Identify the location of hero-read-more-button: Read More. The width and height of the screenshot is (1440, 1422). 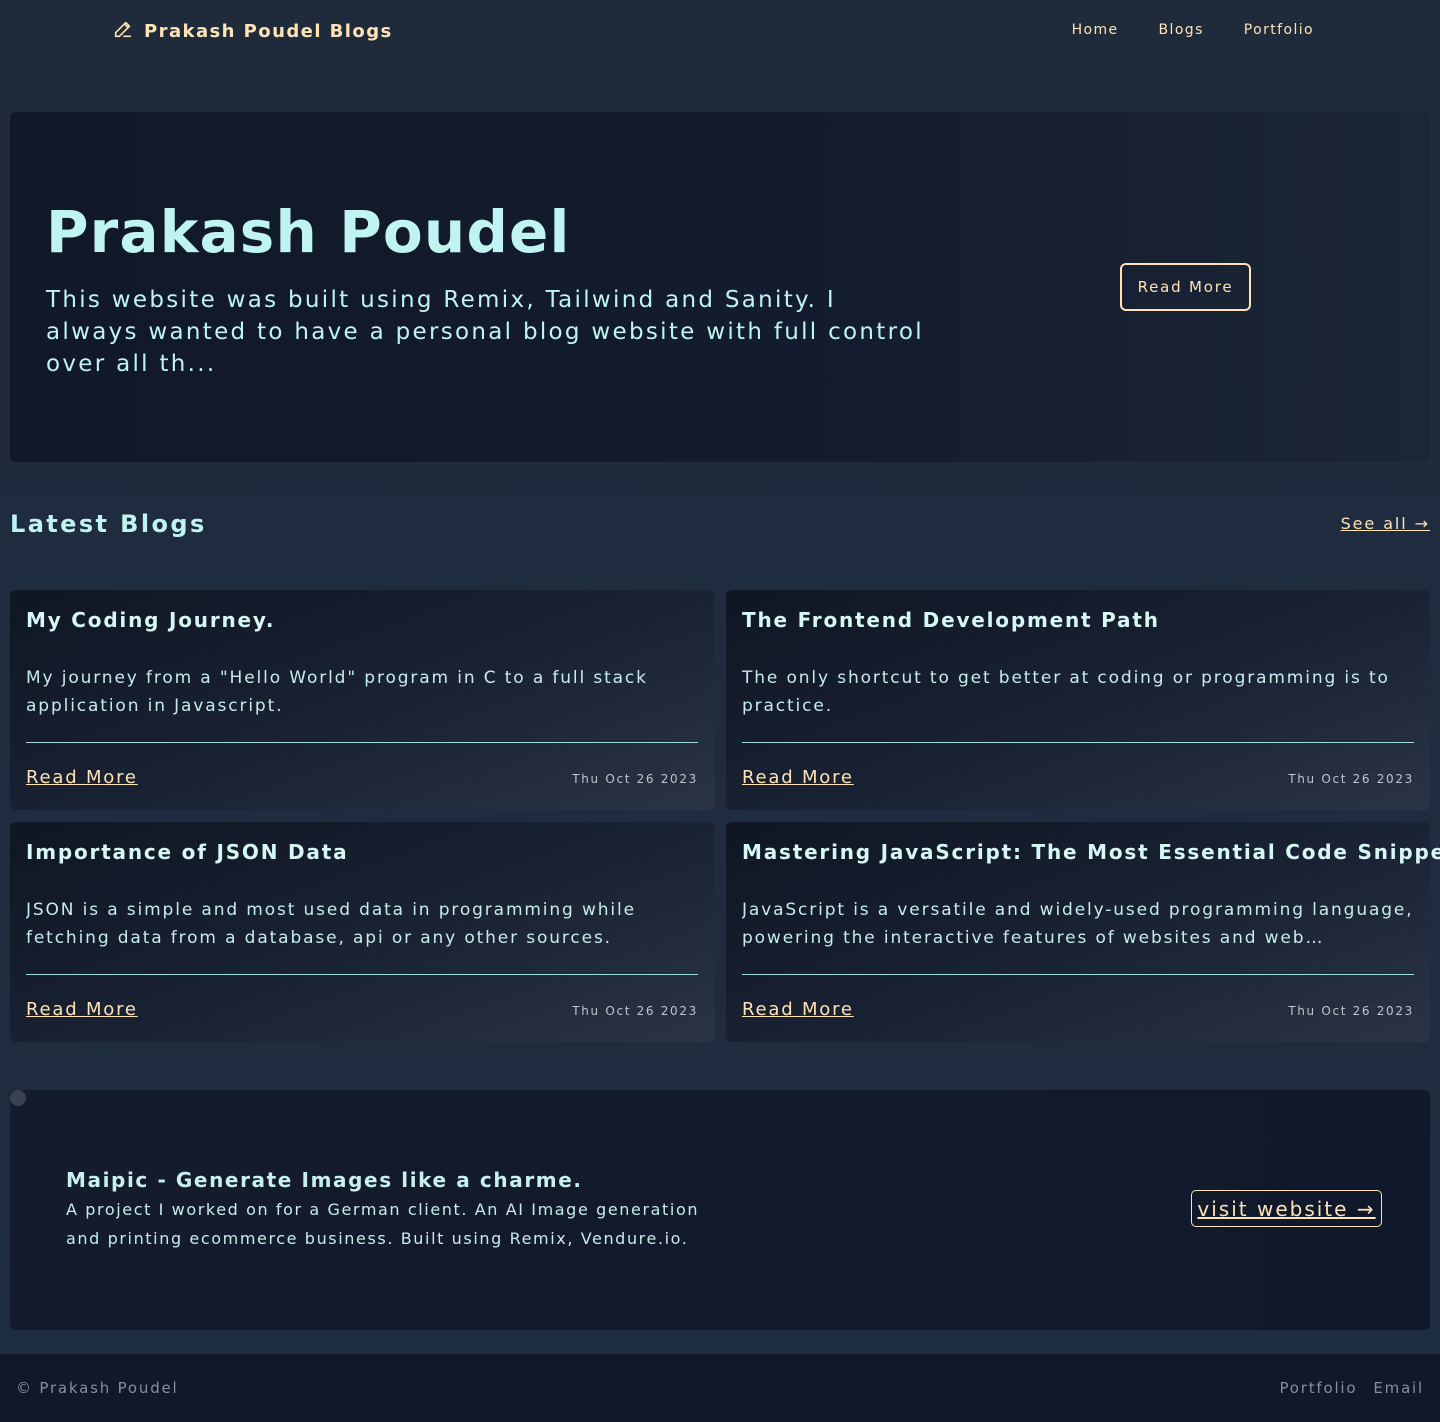
(1185, 287).